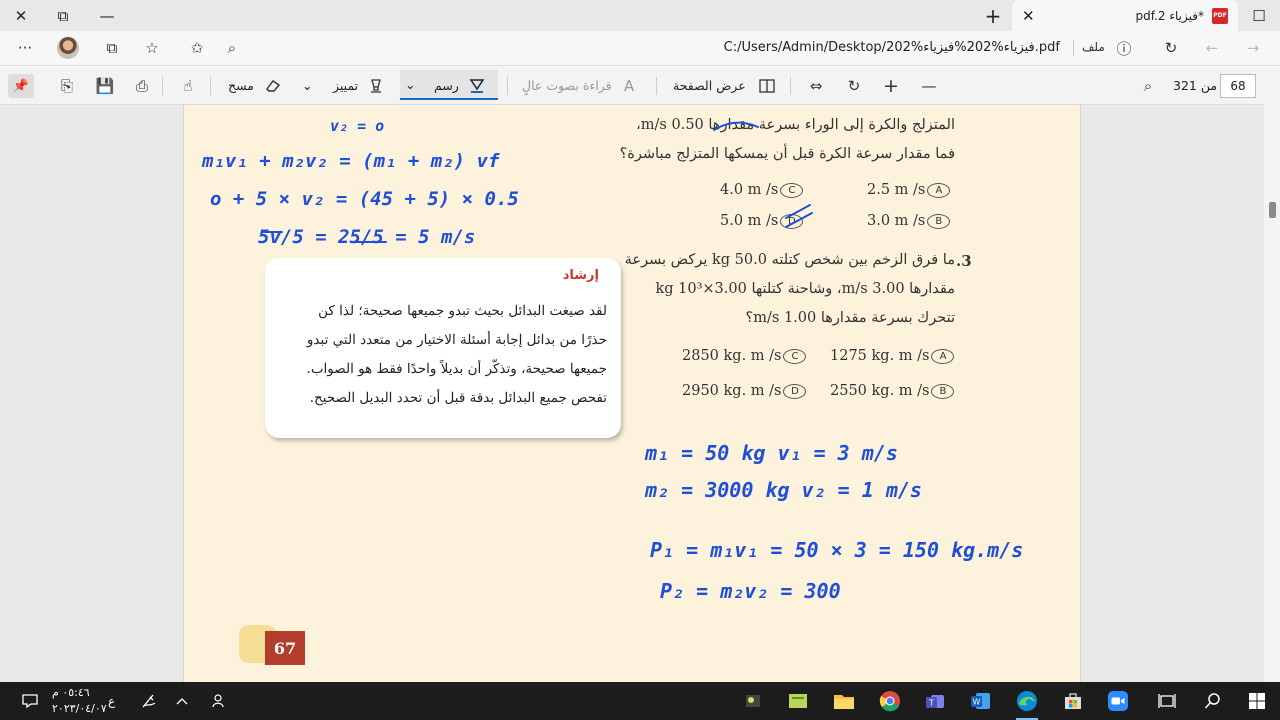  Describe the element at coordinates (993, 15) in the screenshot. I see `new-tab-icon: +` at that location.